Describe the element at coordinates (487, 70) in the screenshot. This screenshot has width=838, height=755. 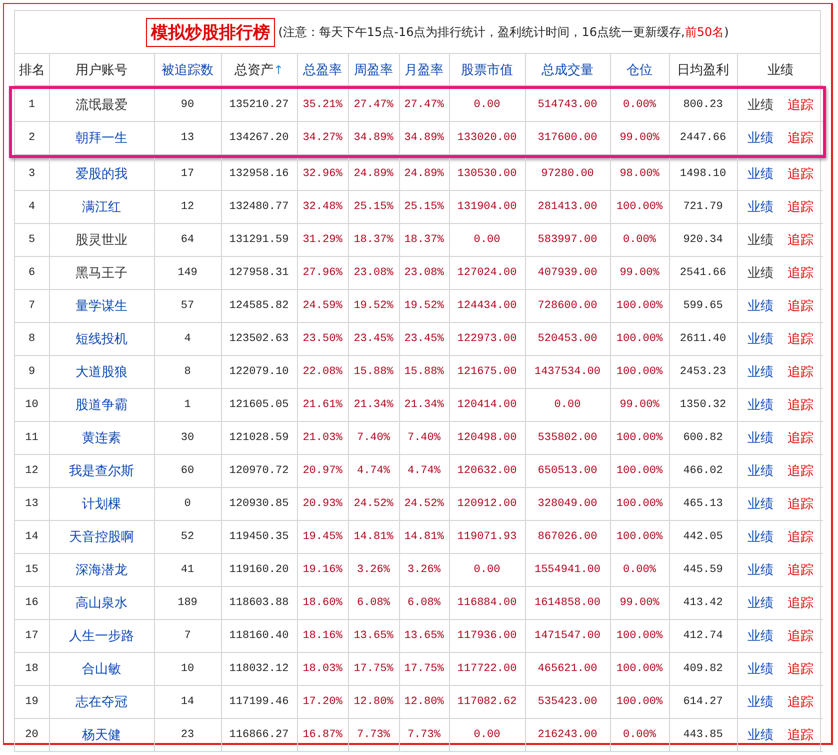
I see `column-sort-link: 股票市值` at that location.